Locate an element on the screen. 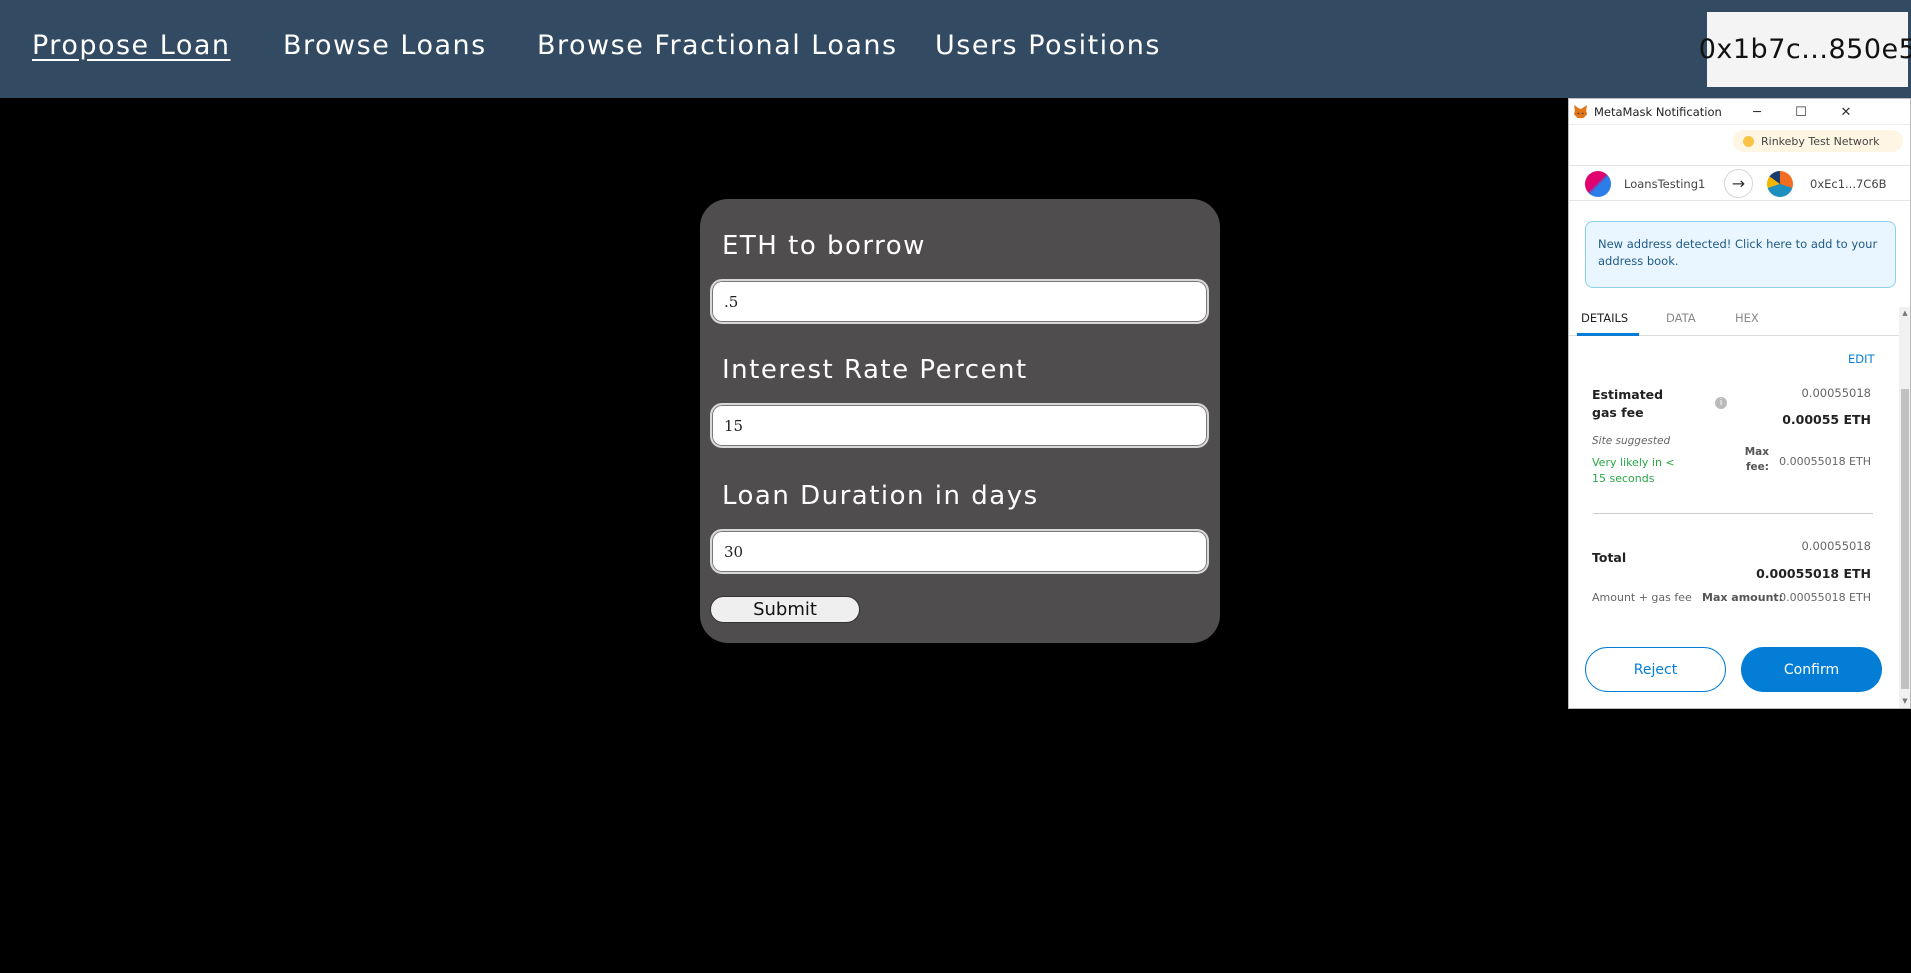  network-status-dot is located at coordinates (1748, 141).